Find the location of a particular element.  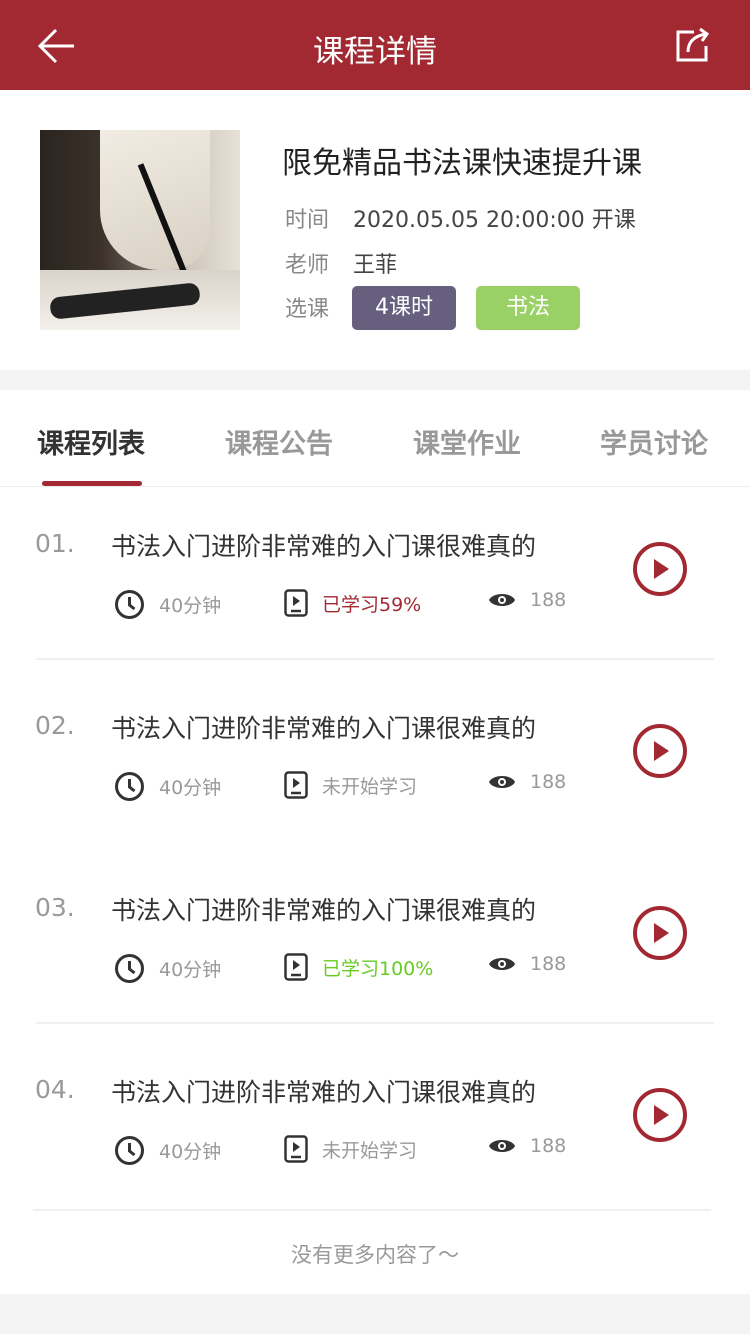

status-text: 已学习59% is located at coordinates (372, 604).